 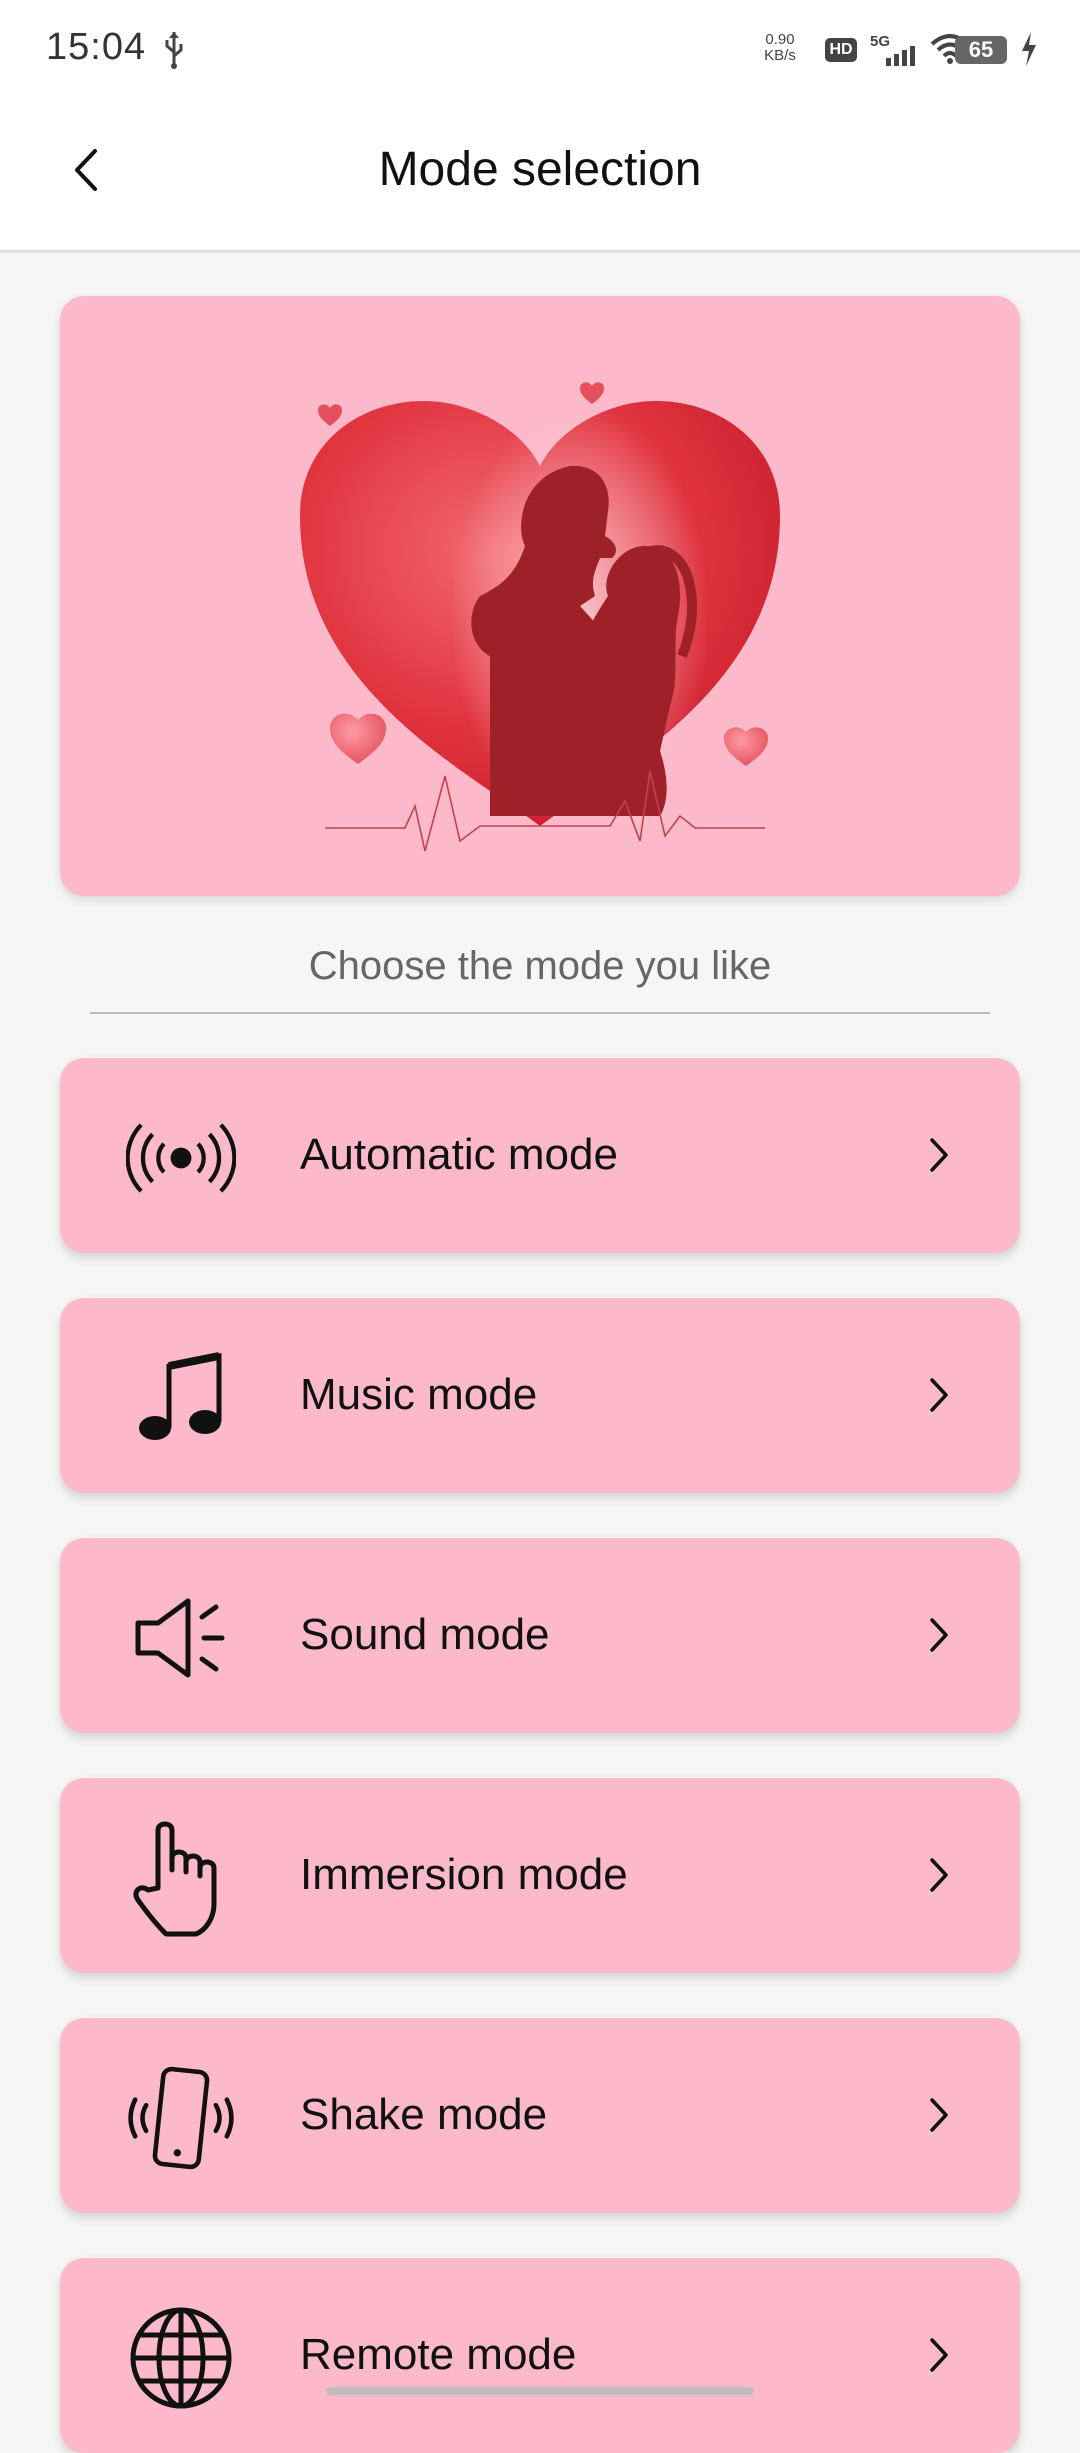 What do you see at coordinates (424, 2114) in the screenshot?
I see `mode-label: Shake mode` at bounding box center [424, 2114].